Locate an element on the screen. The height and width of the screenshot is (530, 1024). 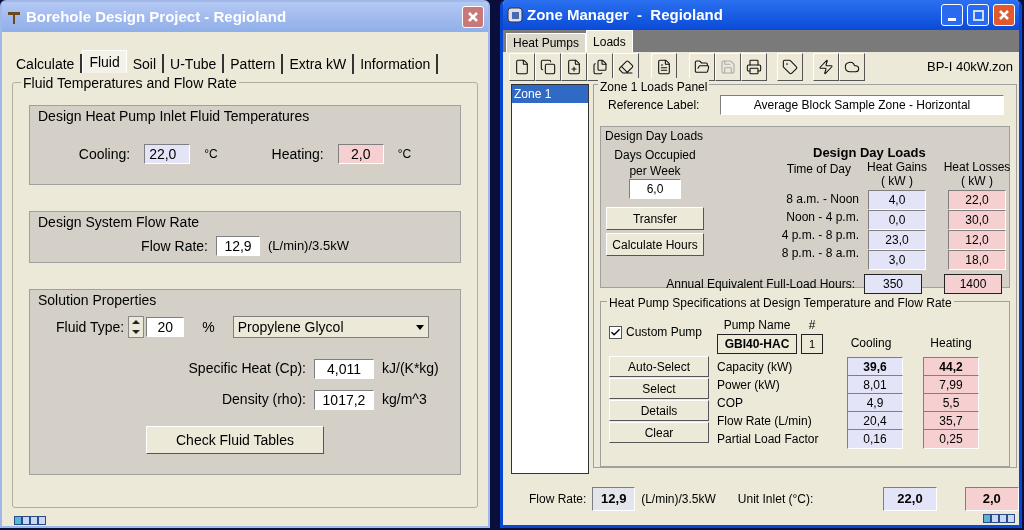
minimize-button is located at coordinates (952, 15).